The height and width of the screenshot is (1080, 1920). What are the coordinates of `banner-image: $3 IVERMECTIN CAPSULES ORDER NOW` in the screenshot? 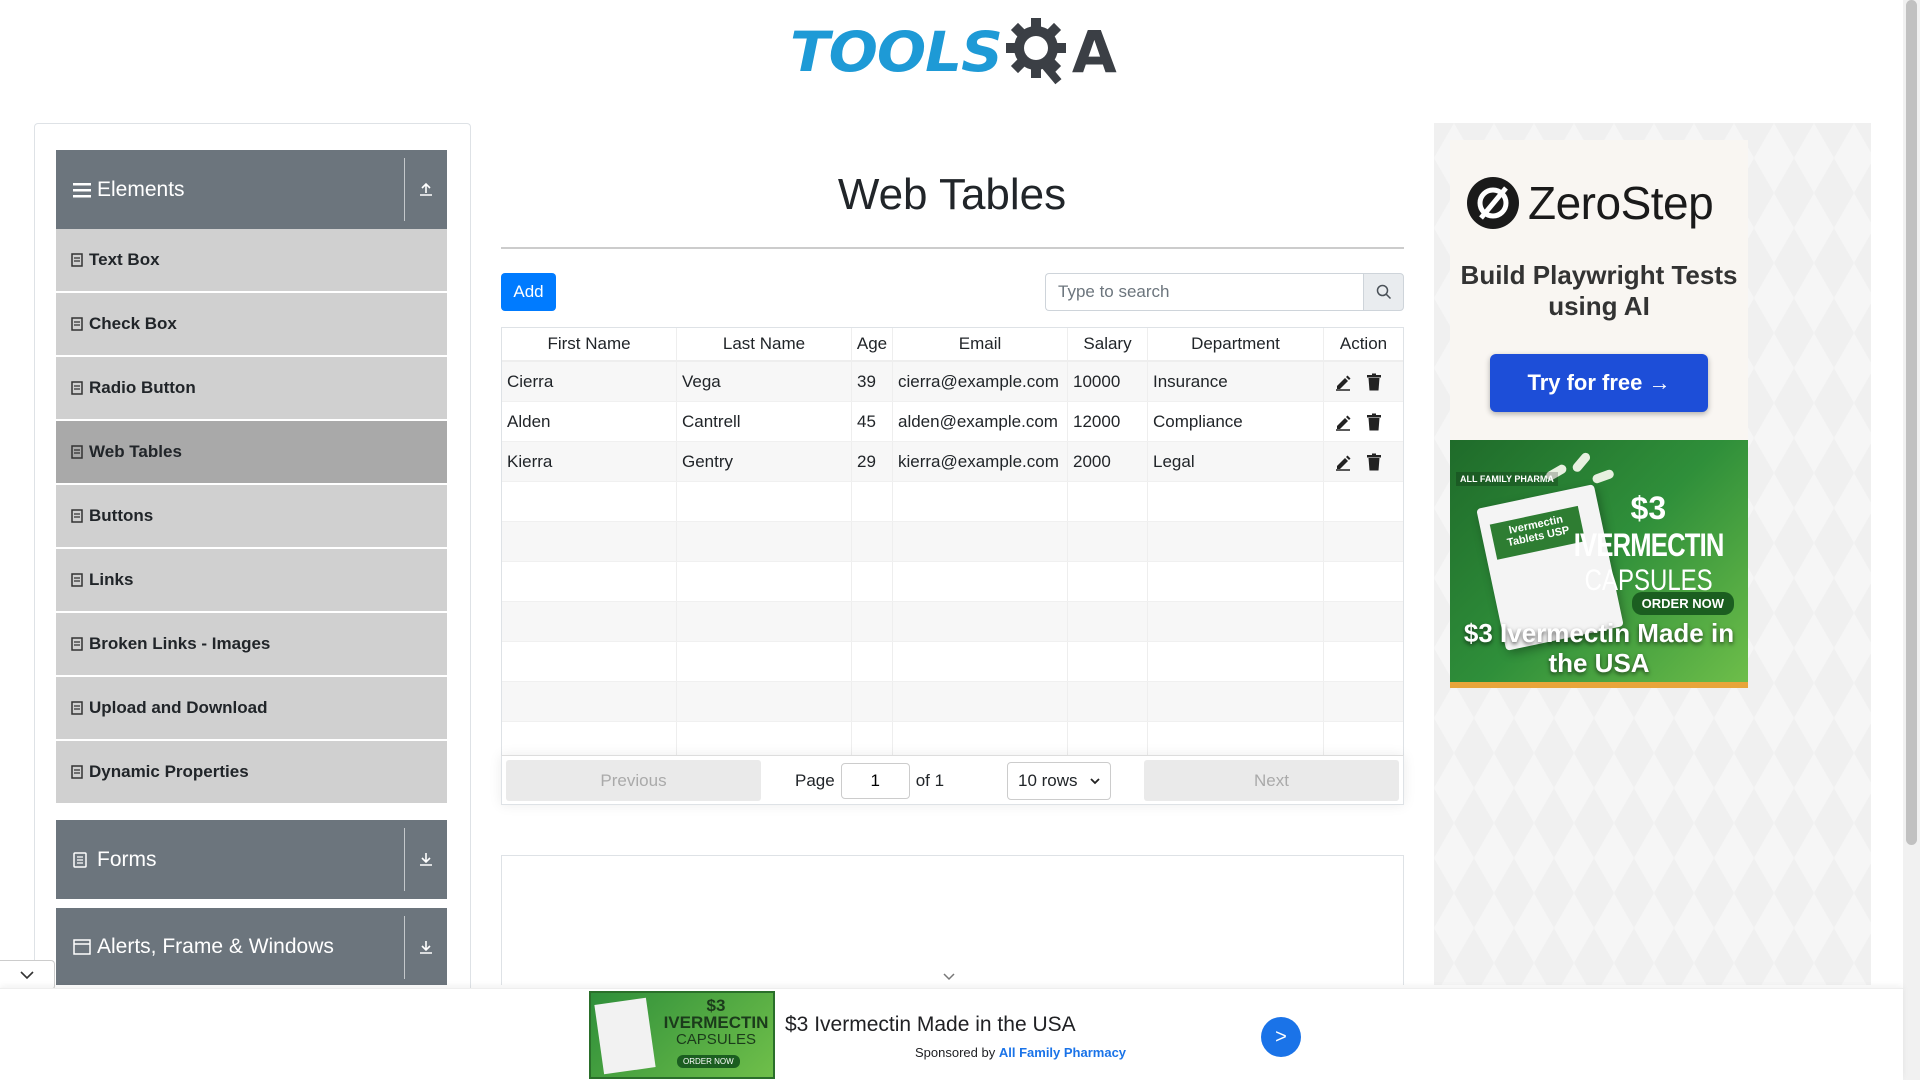 It's located at (682, 1035).